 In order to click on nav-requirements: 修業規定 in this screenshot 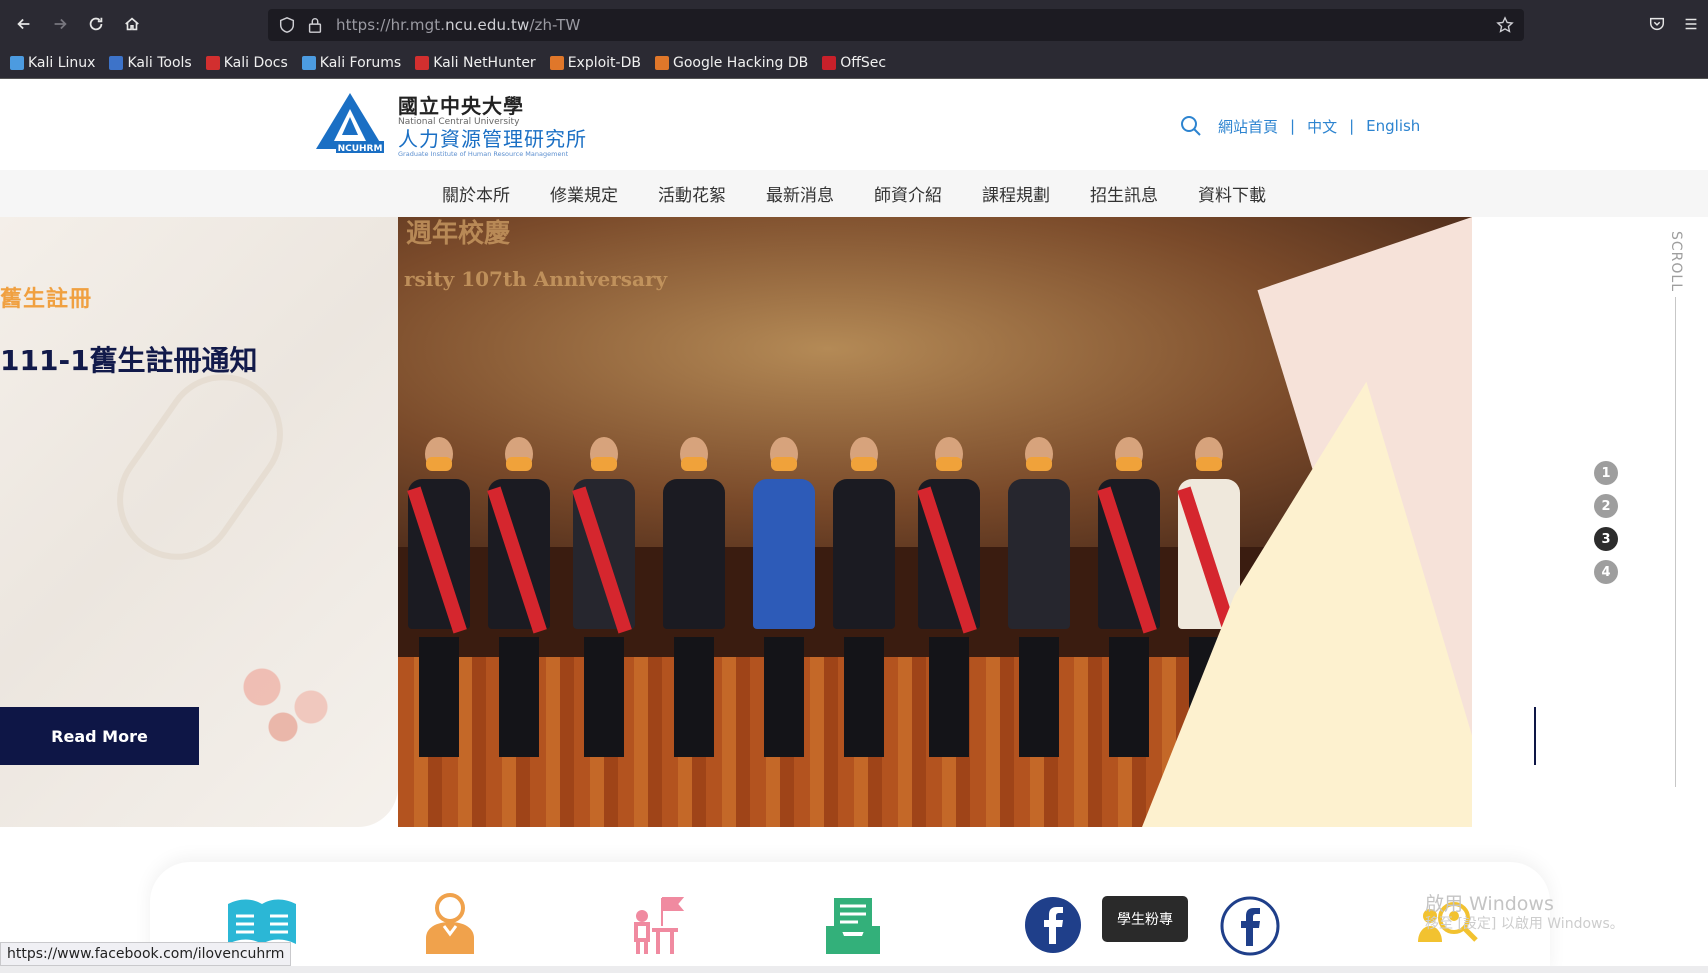, I will do `click(584, 193)`.